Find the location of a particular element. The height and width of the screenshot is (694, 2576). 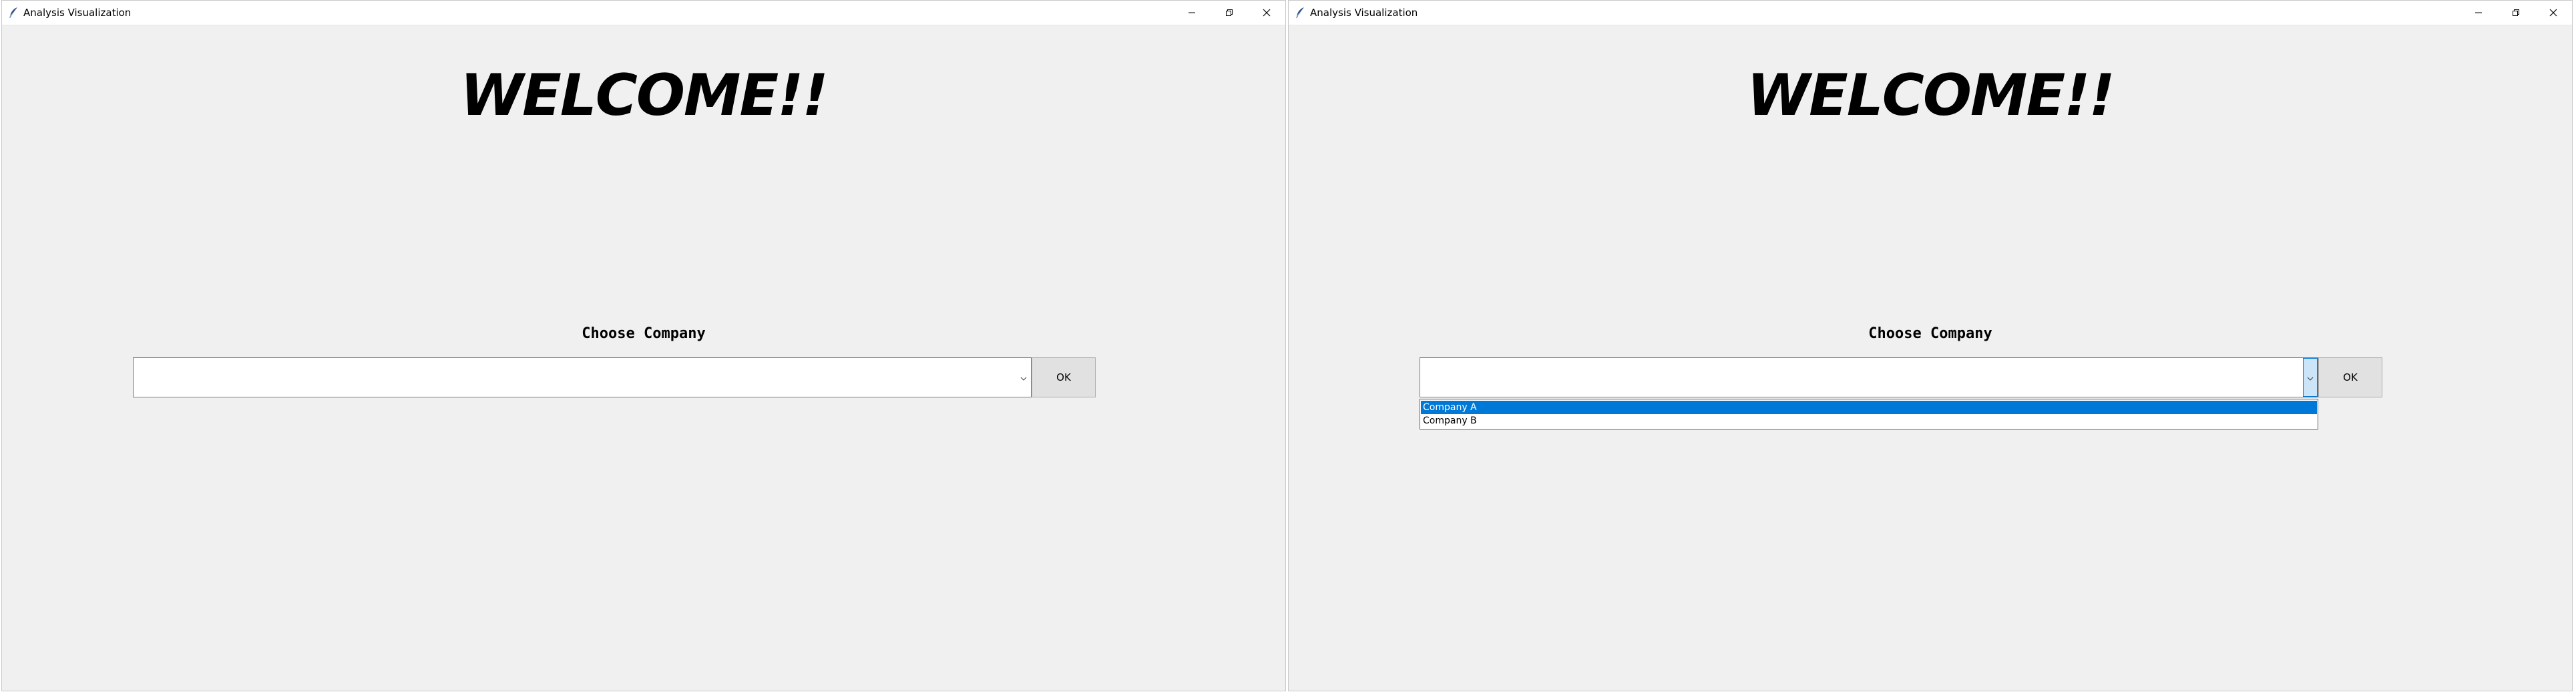

dropdown-option-company-b: Company B is located at coordinates (1869, 420).